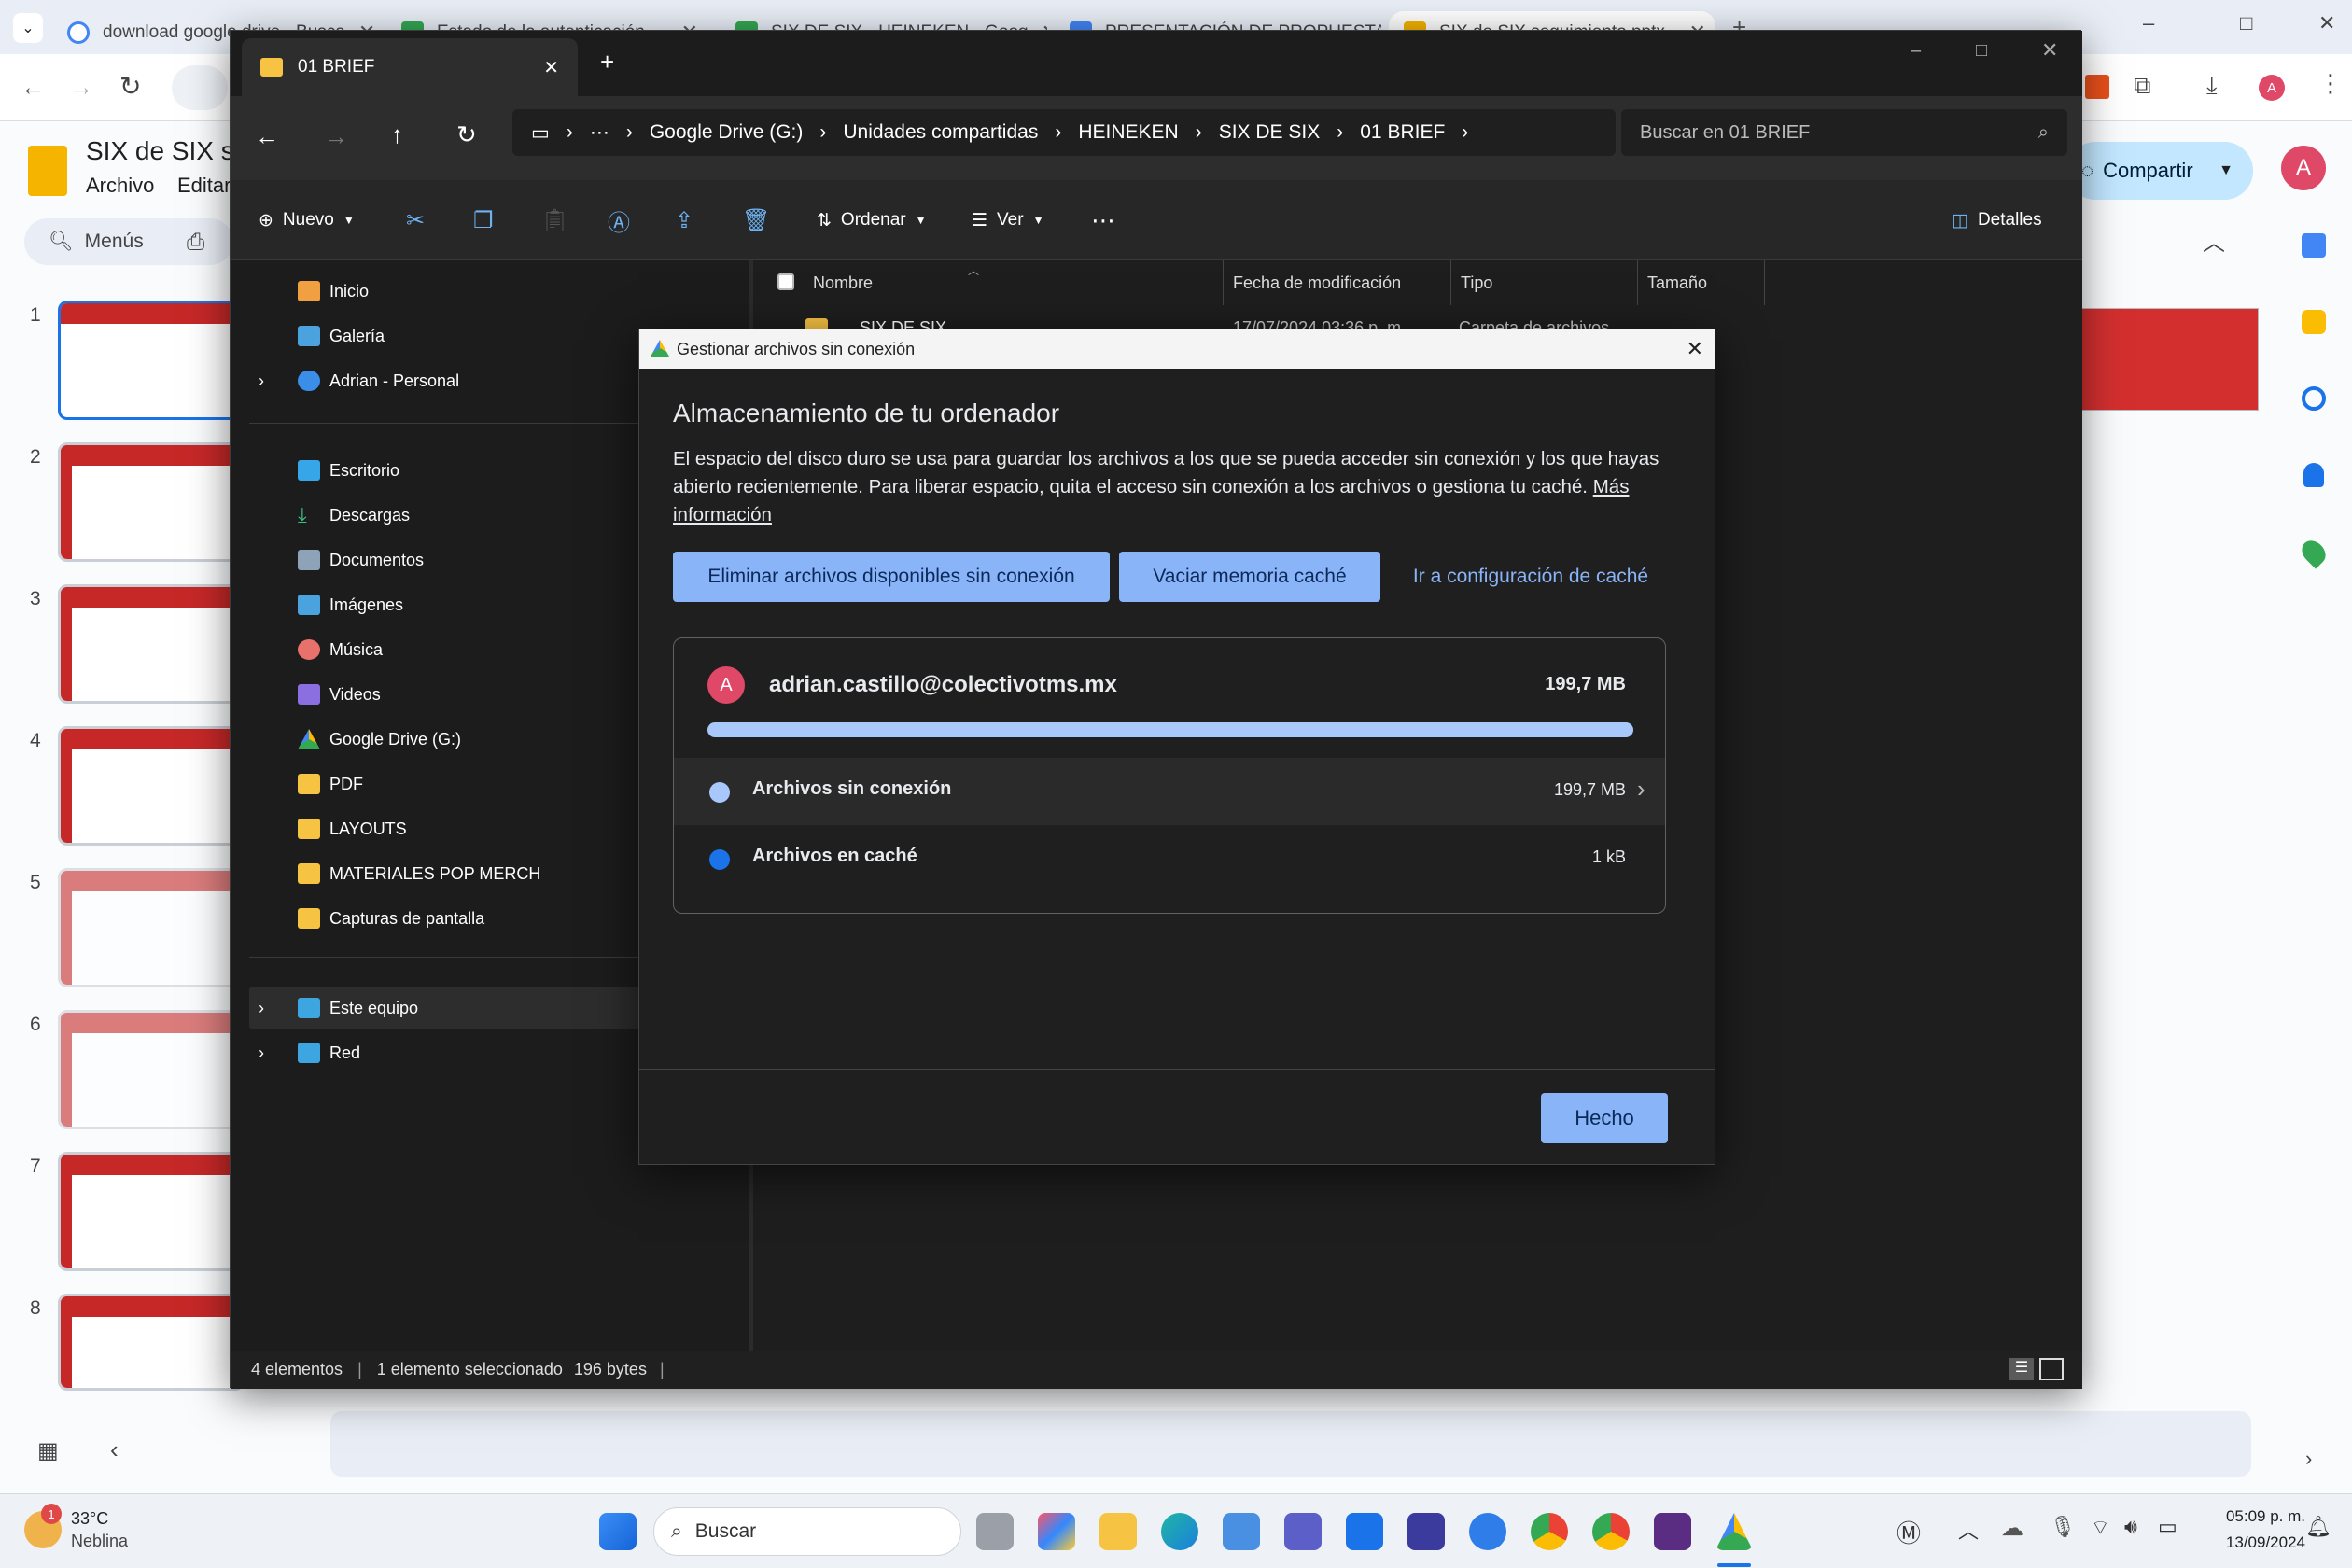 The image size is (2352, 1568). I want to click on mail-icon, so click(1364, 1531).